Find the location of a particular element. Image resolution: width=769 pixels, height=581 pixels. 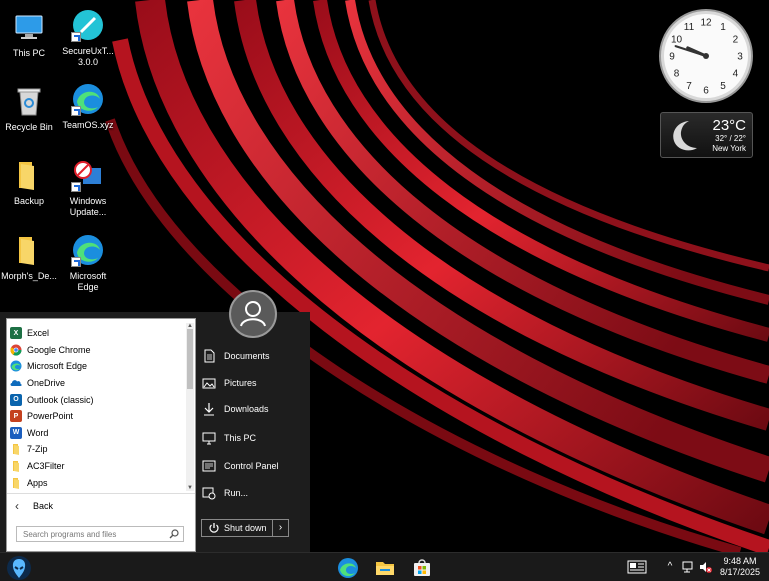

outlook-icon: O is located at coordinates (16, 399).